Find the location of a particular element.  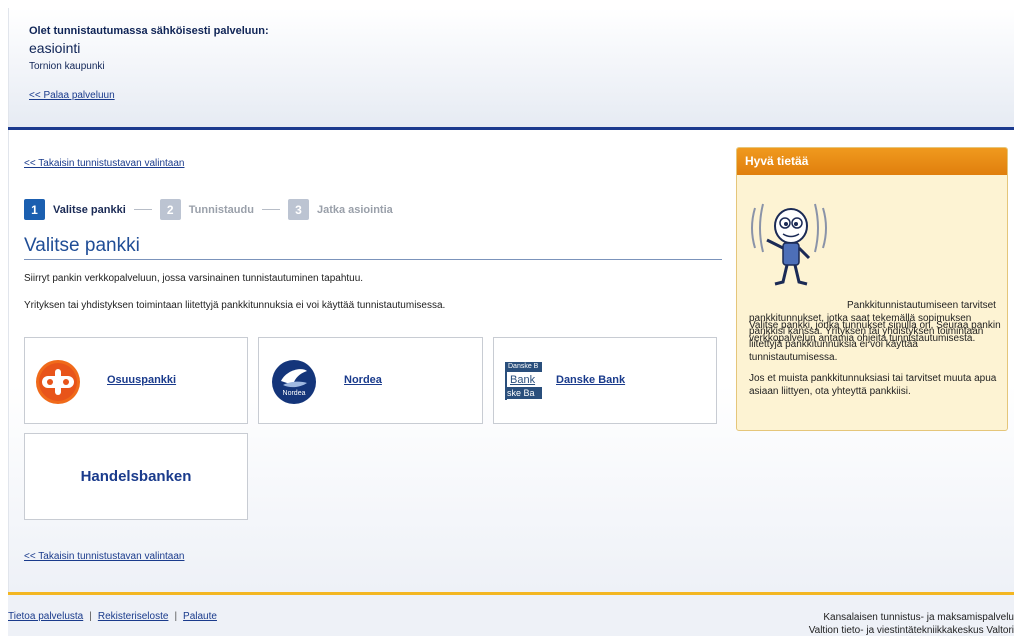

service-name: easiointi is located at coordinates (55, 48).